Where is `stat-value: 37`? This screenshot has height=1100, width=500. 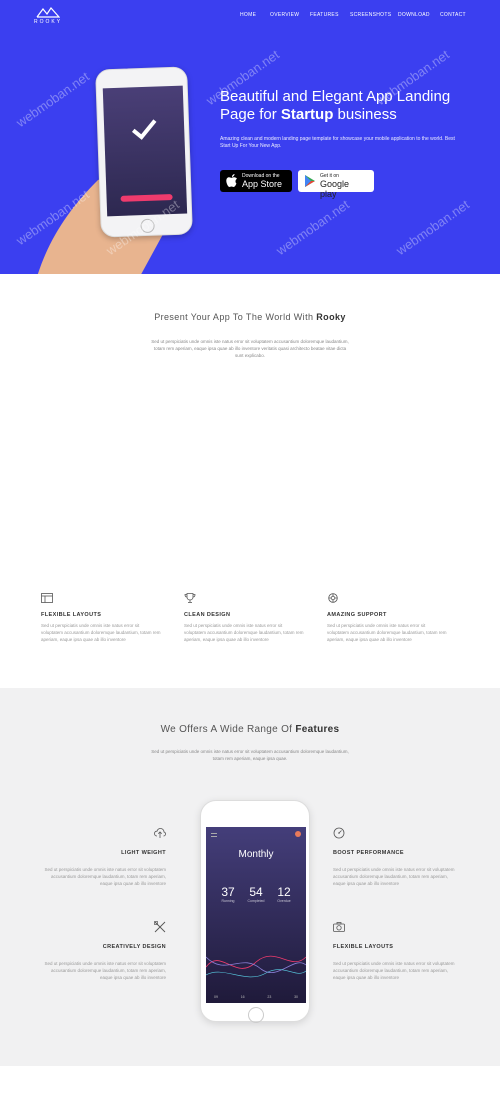
stat-value: 37 is located at coordinates (228, 892).